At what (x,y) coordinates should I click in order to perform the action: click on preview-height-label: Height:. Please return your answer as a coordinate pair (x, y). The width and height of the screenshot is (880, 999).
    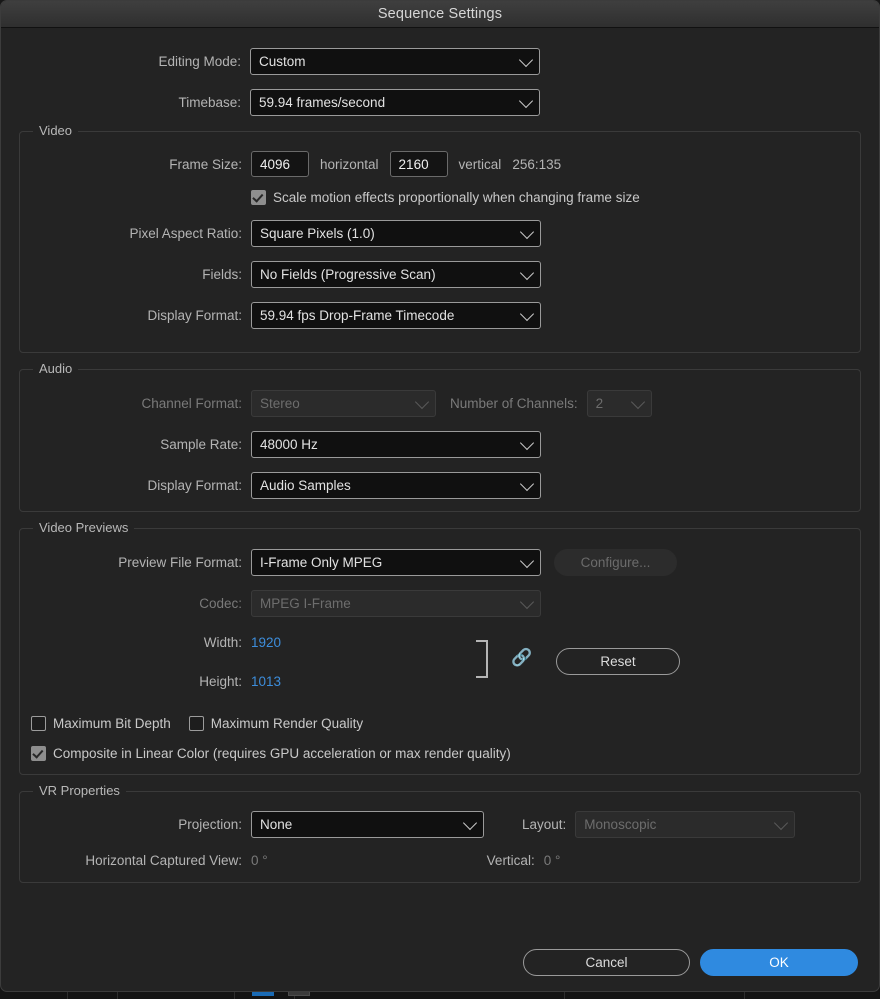
    Looking at the image, I should click on (220, 681).